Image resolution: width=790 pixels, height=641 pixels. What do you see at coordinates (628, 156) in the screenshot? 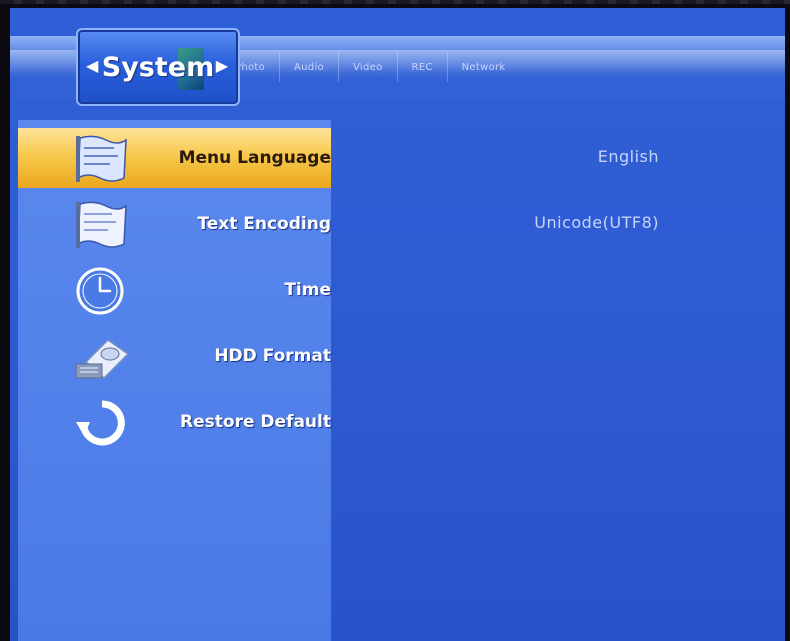
I see `menu-language-value: English` at bounding box center [628, 156].